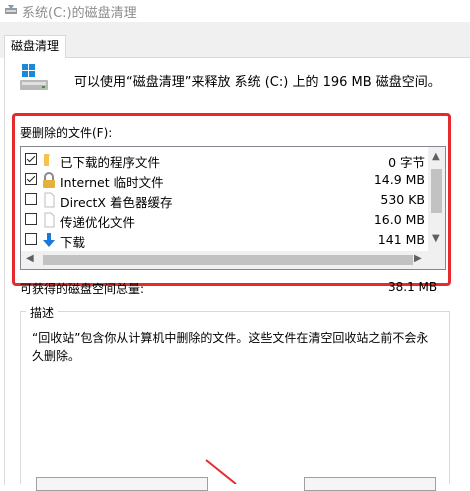 This screenshot has height=491, width=470. Describe the element at coordinates (122, 484) in the screenshot. I see `clean-system-files-button` at that location.